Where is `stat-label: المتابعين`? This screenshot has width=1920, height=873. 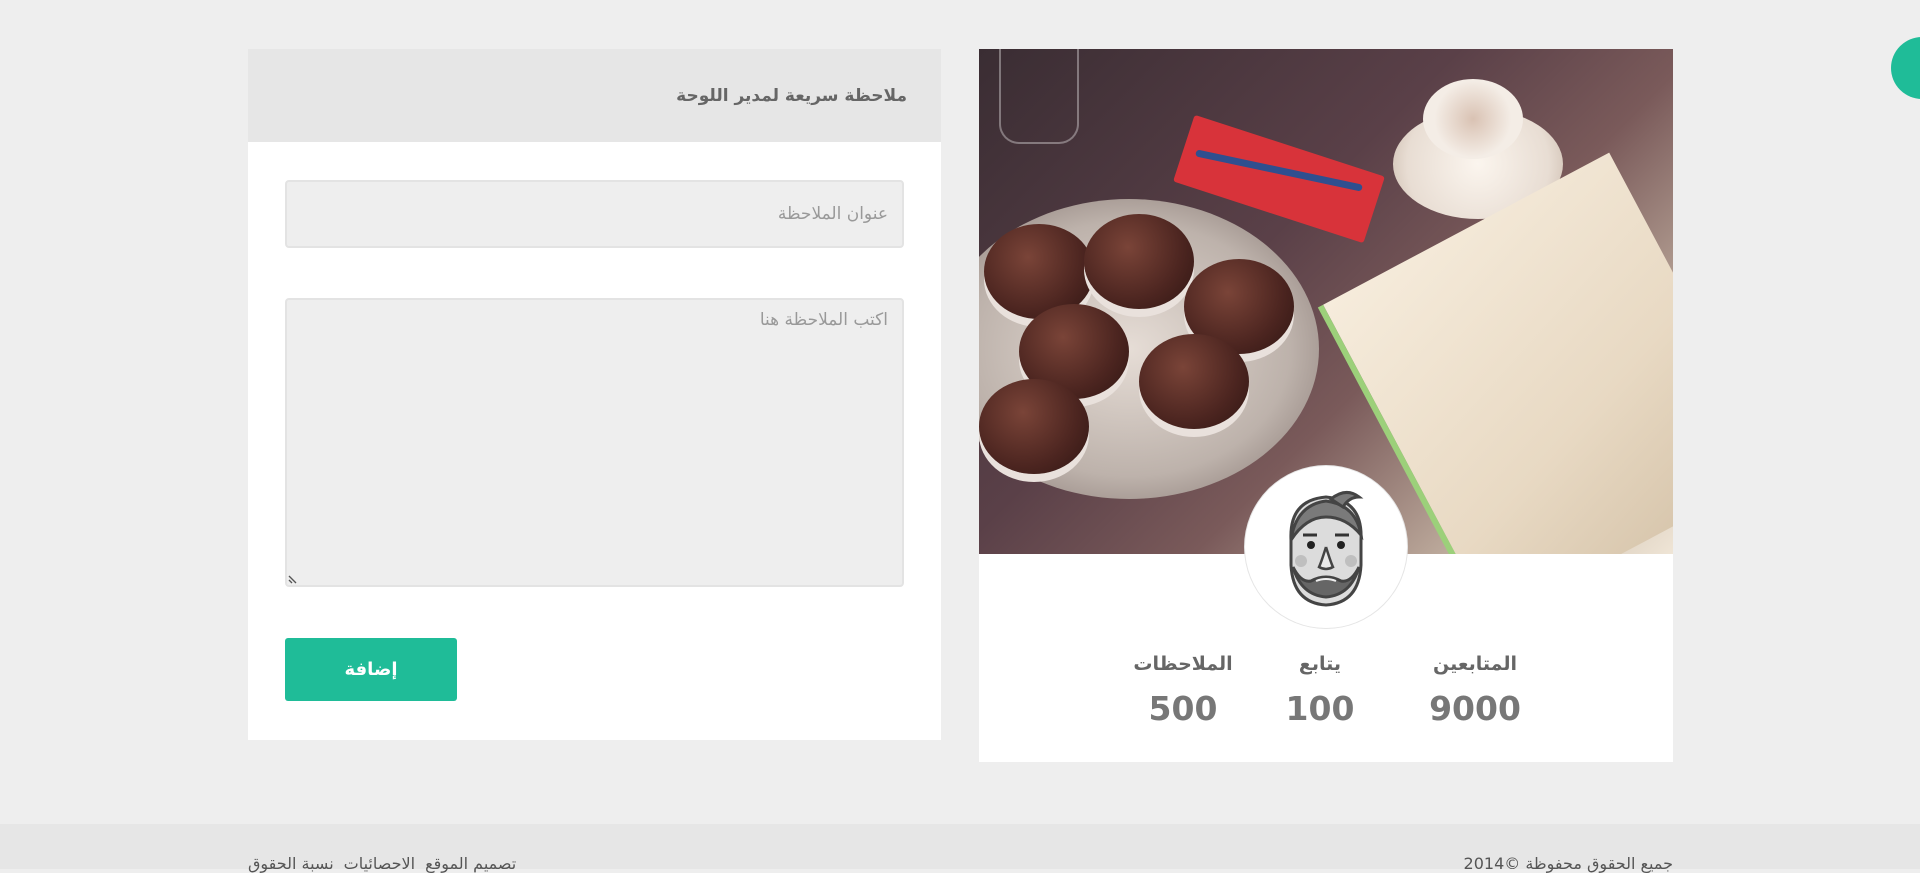
stat-label: المتابعين is located at coordinates (1475, 664).